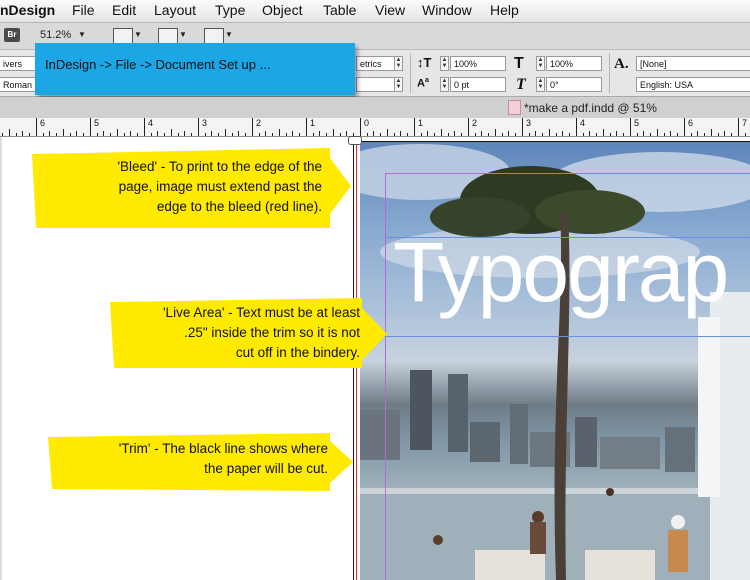 The height and width of the screenshot is (580, 750). Describe the element at coordinates (693, 63) in the screenshot. I see `character-style-field: [None]` at that location.